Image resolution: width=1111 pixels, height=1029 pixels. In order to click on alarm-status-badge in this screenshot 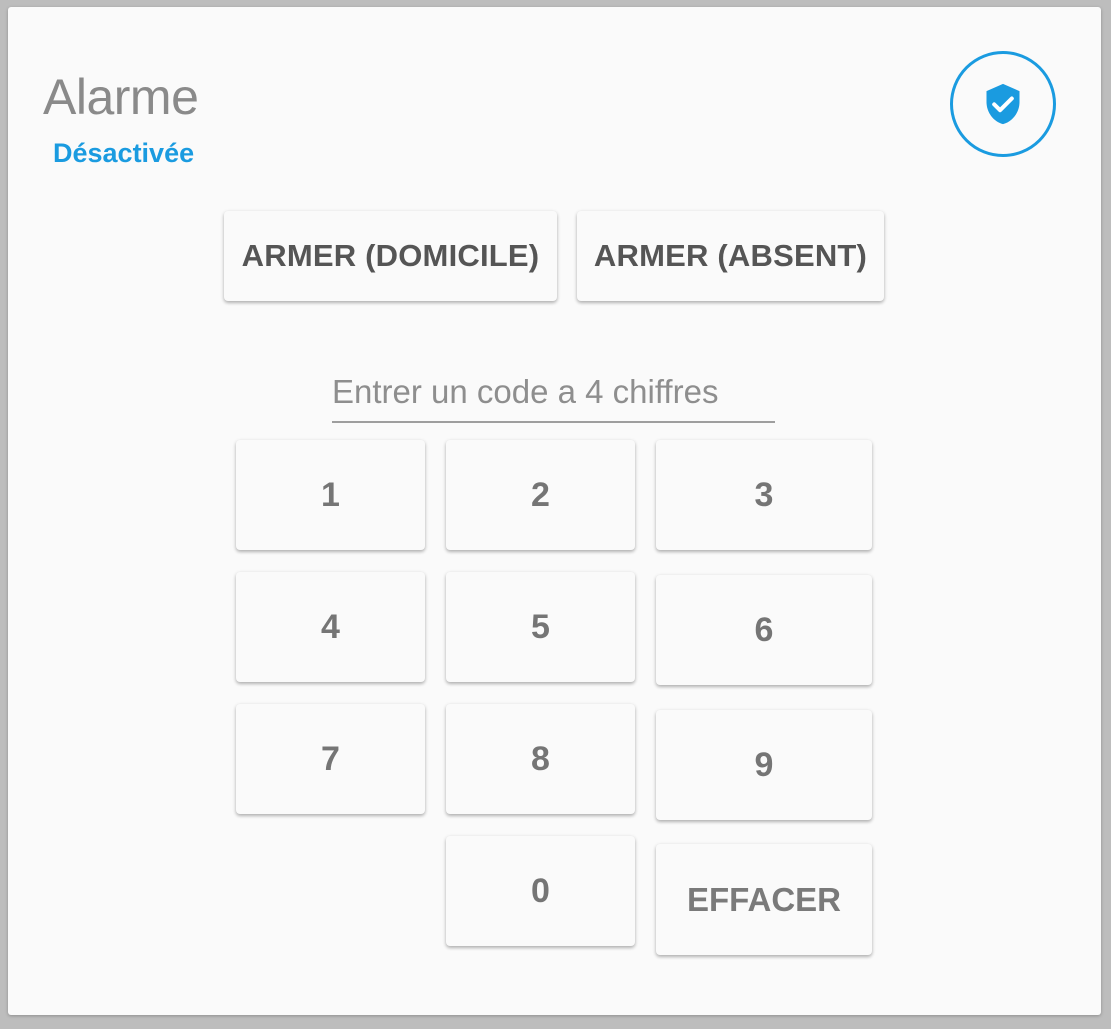, I will do `click(1003, 104)`.